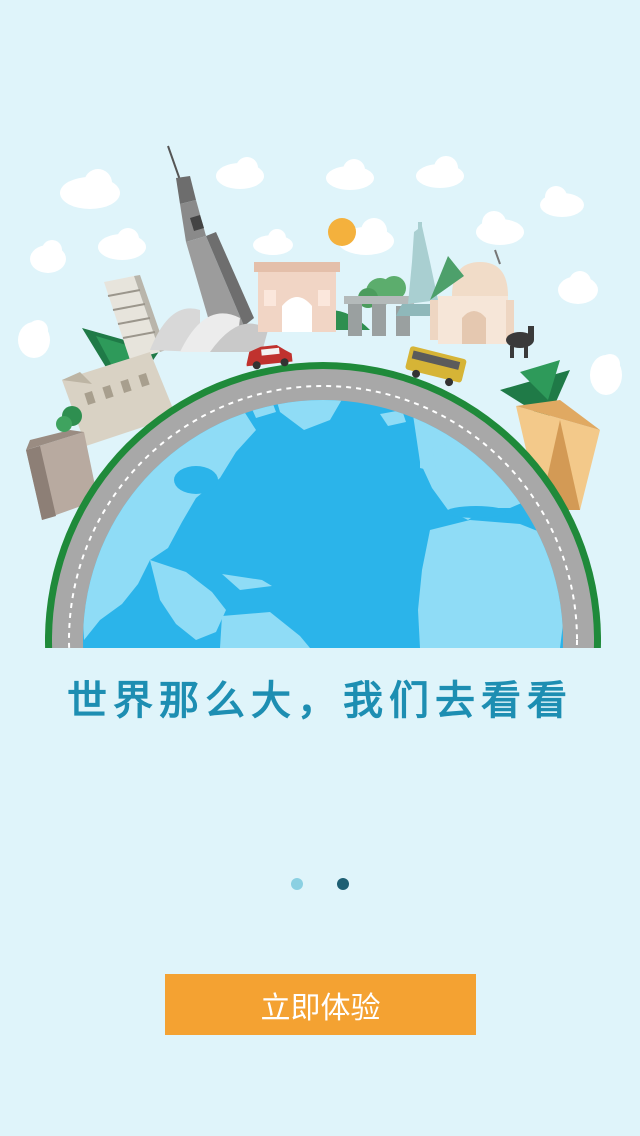  I want to click on arc-de-triomphe, so click(297, 297).